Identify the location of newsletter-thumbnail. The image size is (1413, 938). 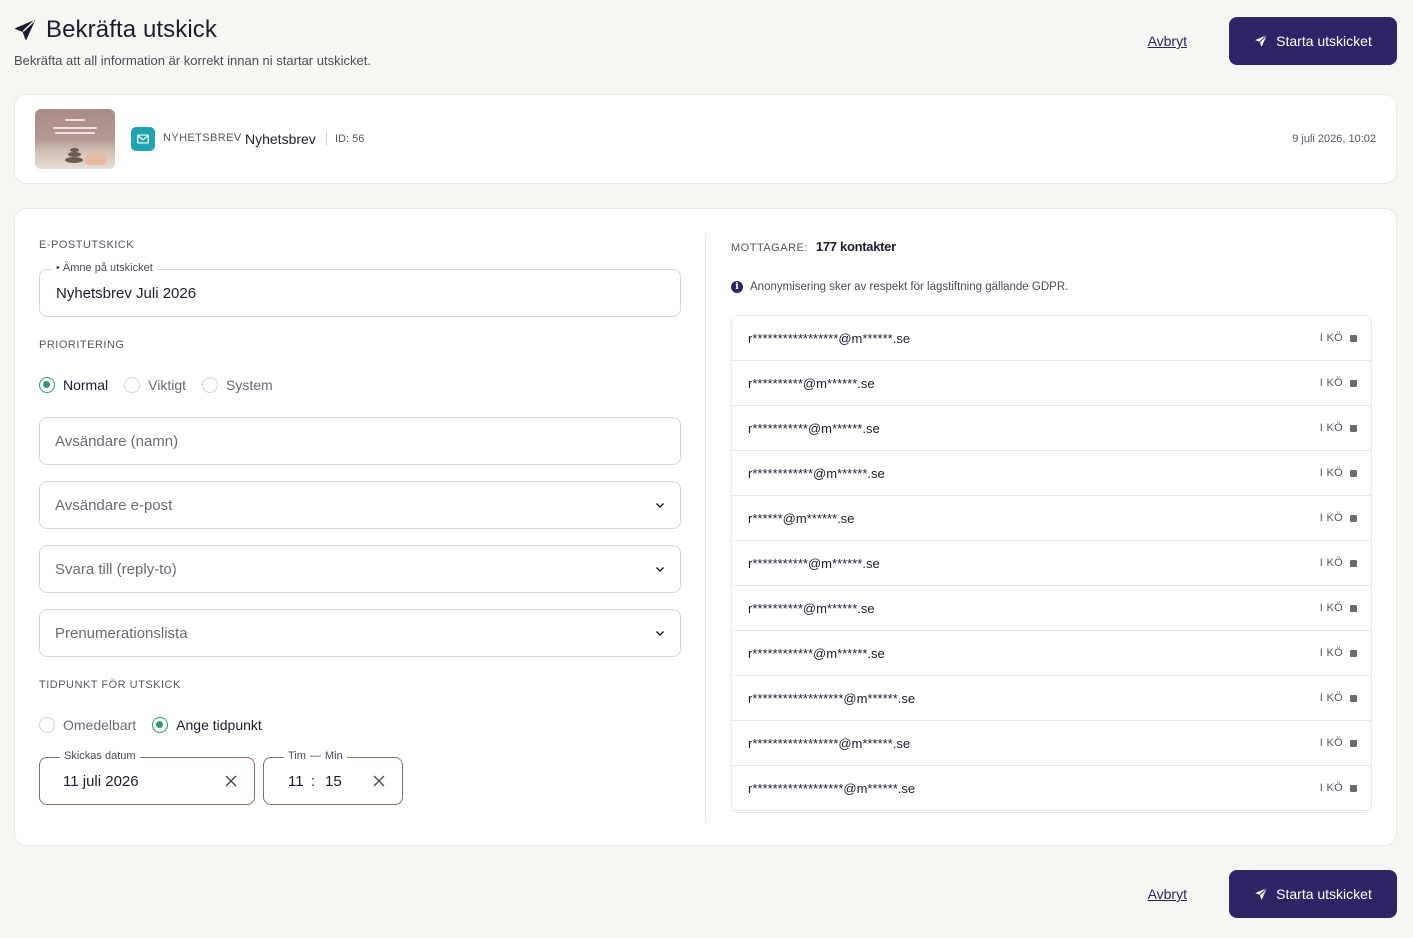
(75, 139).